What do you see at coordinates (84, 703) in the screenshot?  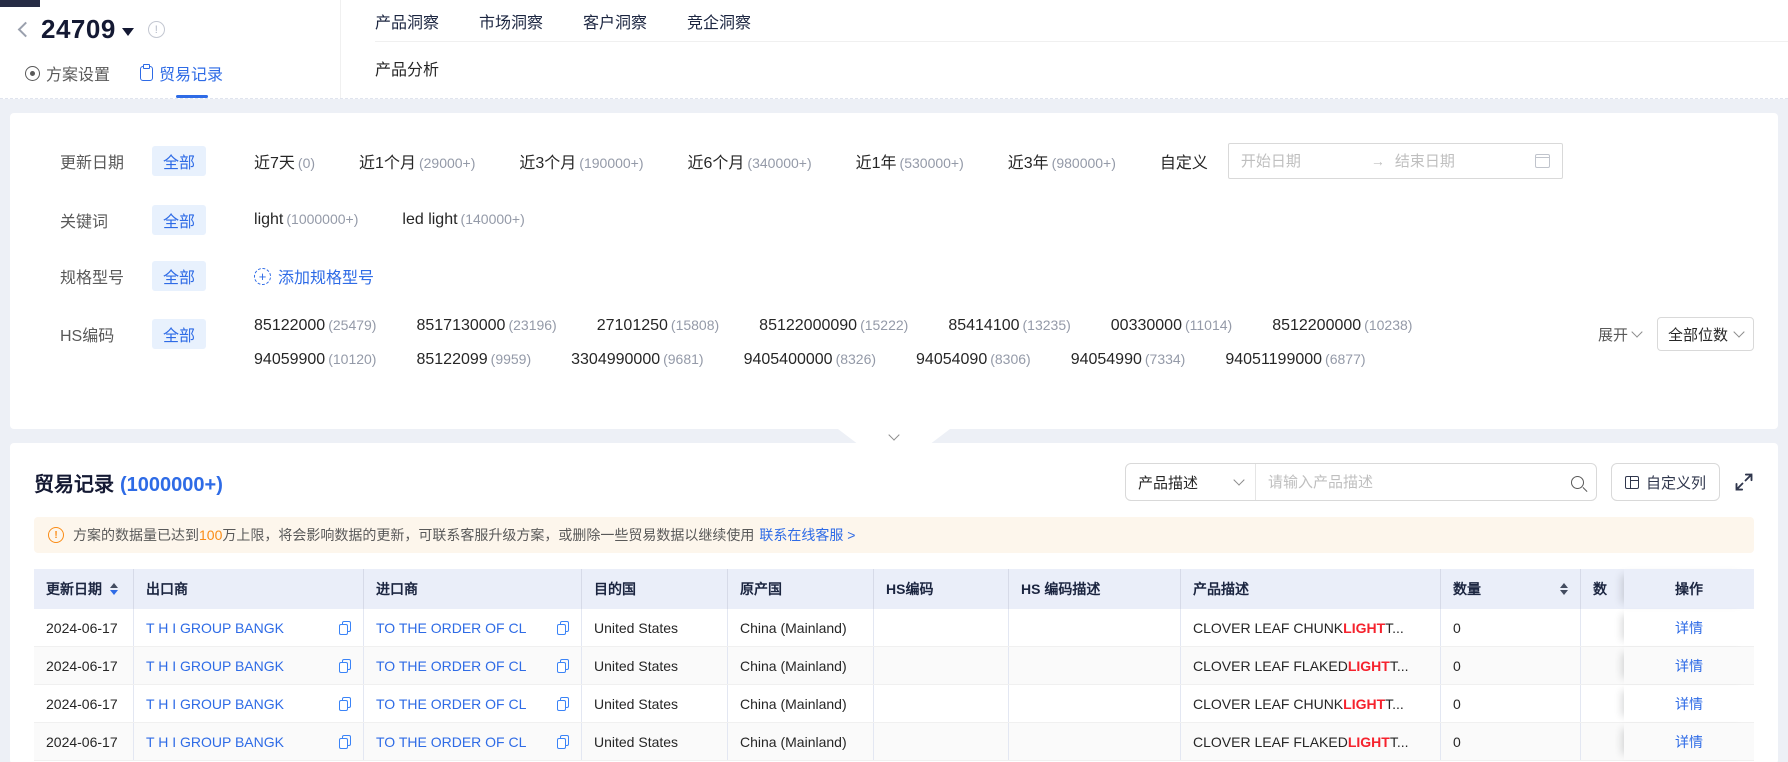 I see `cell-update-date: 2024-06-17` at bounding box center [84, 703].